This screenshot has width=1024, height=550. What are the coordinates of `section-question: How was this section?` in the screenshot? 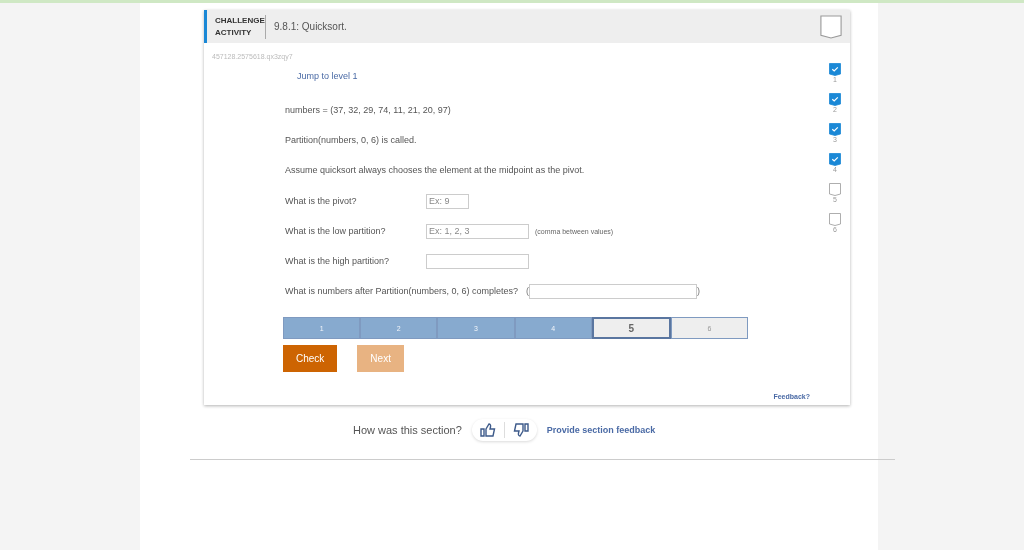 It's located at (407, 430).